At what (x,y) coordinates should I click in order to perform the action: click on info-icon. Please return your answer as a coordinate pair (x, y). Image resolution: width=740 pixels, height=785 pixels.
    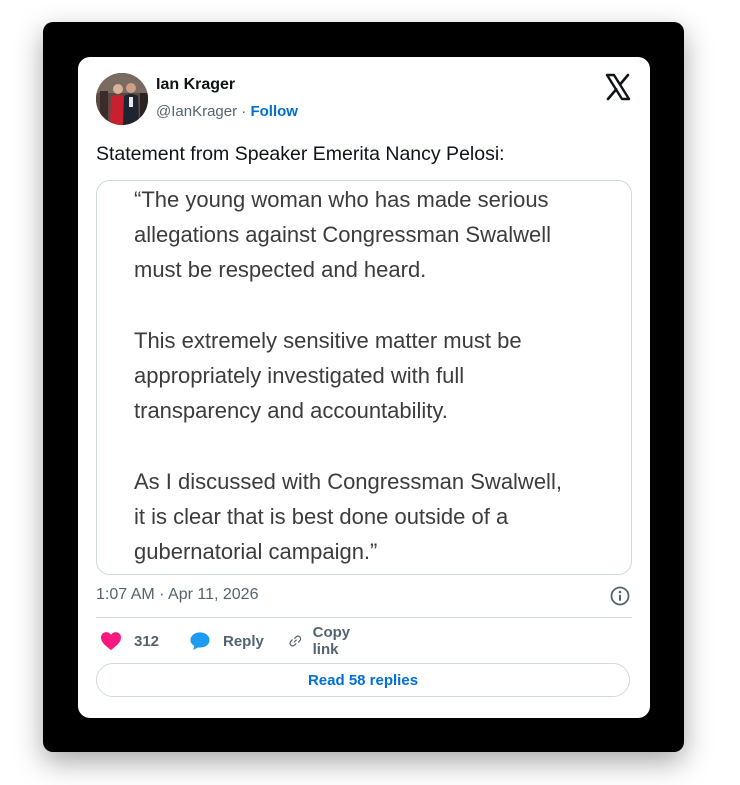
    Looking at the image, I should click on (620, 596).